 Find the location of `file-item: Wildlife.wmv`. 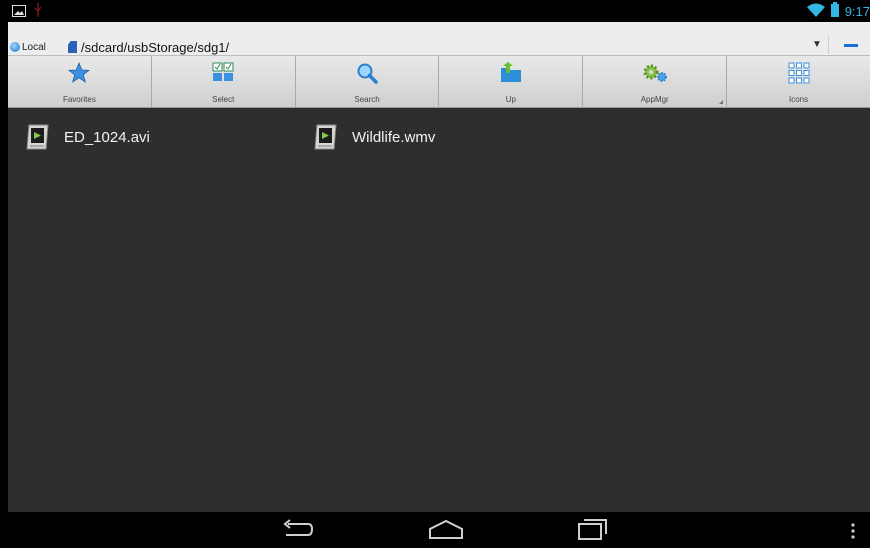

file-item: Wildlife.wmv is located at coordinates (374, 137).